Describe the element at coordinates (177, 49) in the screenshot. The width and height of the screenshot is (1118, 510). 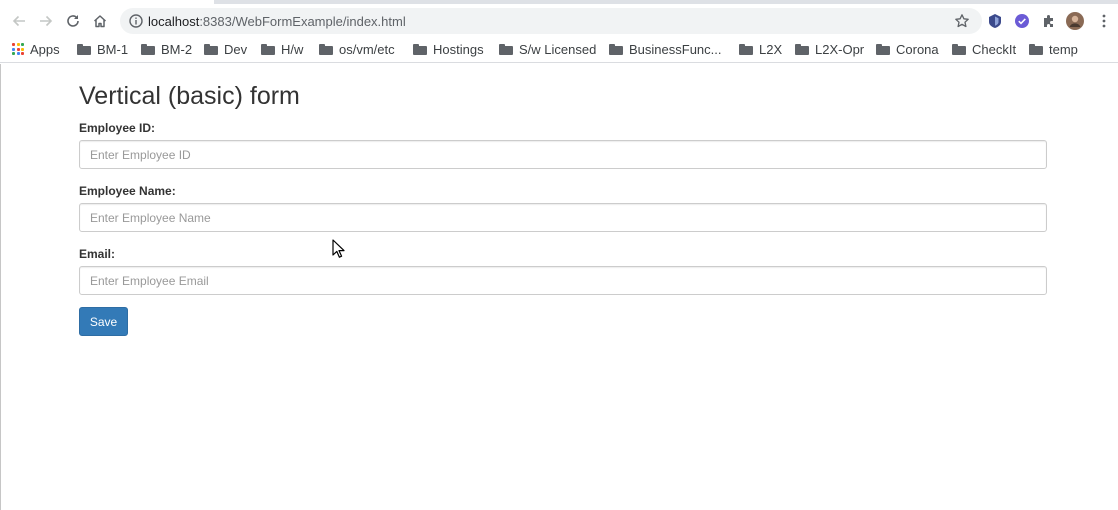
I see `bookmark-label: BM-2` at that location.